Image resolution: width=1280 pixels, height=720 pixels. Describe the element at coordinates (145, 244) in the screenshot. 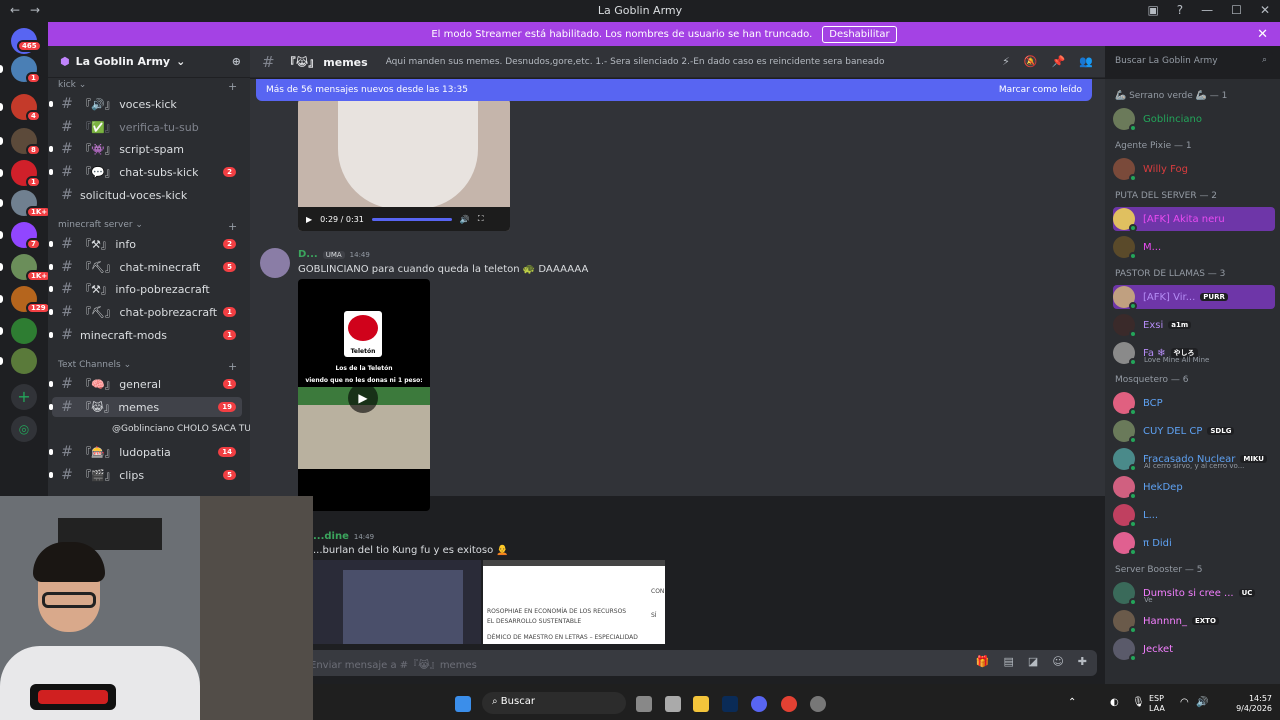

I see `channel-info: # 『⚒』 info 2` at that location.